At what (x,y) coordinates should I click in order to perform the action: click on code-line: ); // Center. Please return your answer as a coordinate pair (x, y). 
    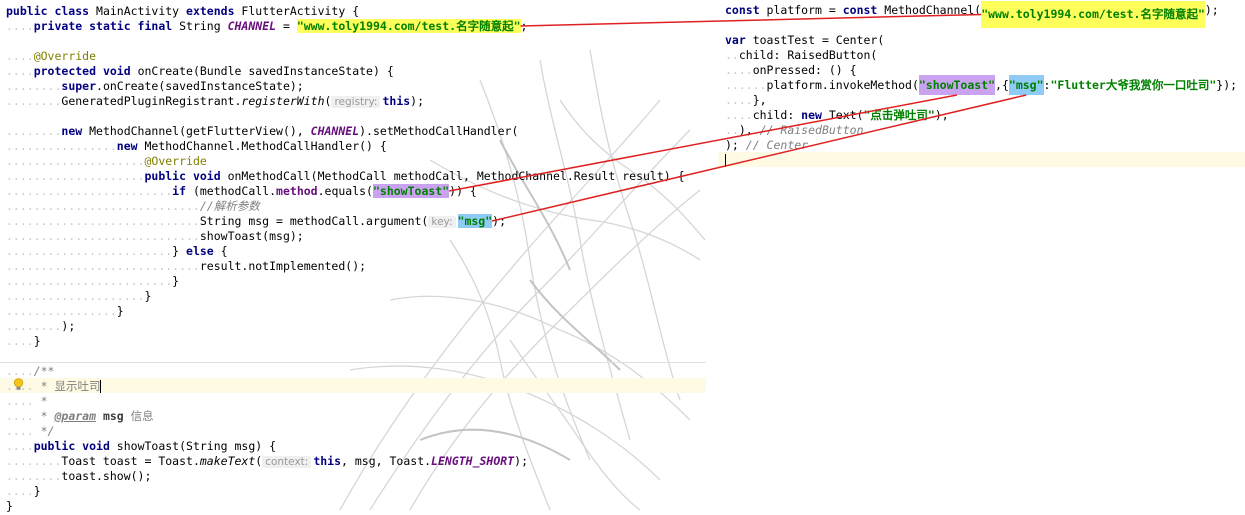
    Looking at the image, I should click on (766, 145).